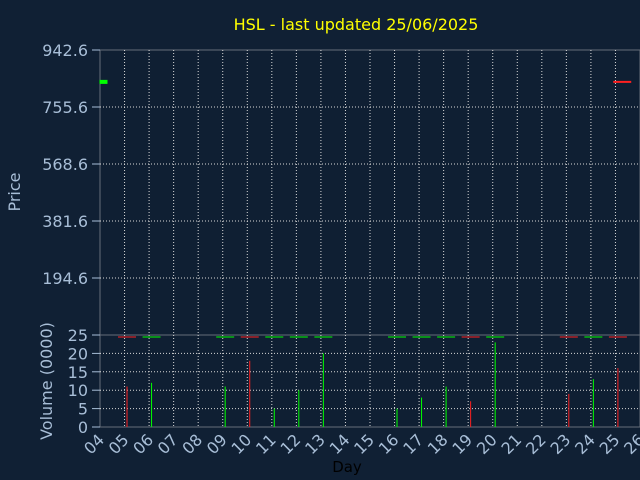 The width and height of the screenshot is (640, 480). I want to click on price-tick-label: 755.6, so click(65, 107).